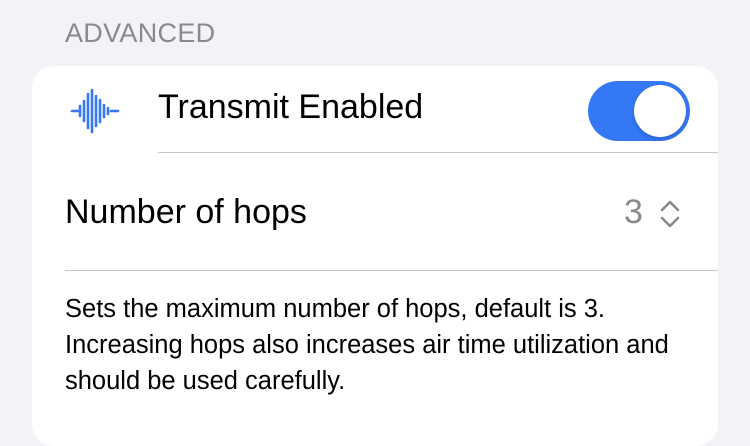 The height and width of the screenshot is (446, 750). Describe the element at coordinates (186, 212) in the screenshot. I see `number-of-hops-label: Number of hops` at that location.